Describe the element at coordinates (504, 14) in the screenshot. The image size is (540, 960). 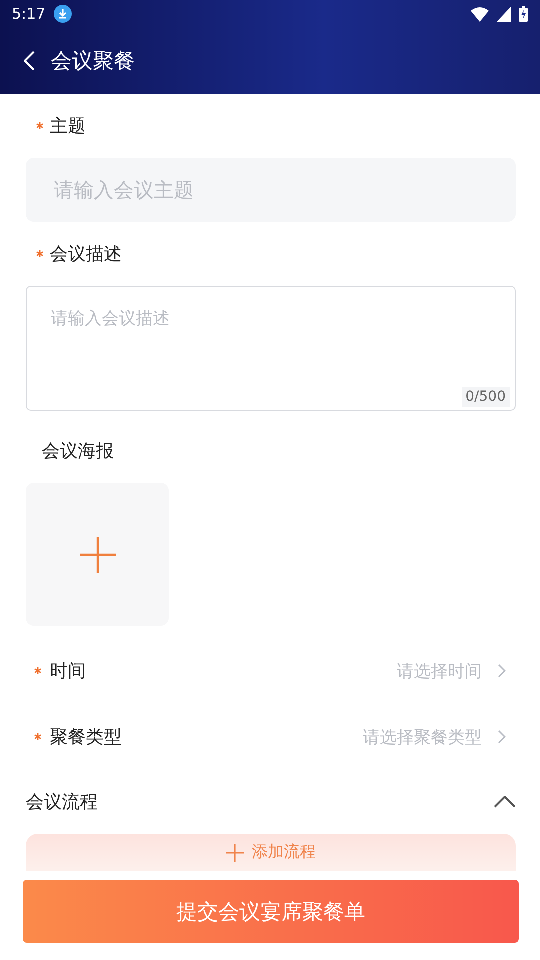
I see `signal-icon` at that location.